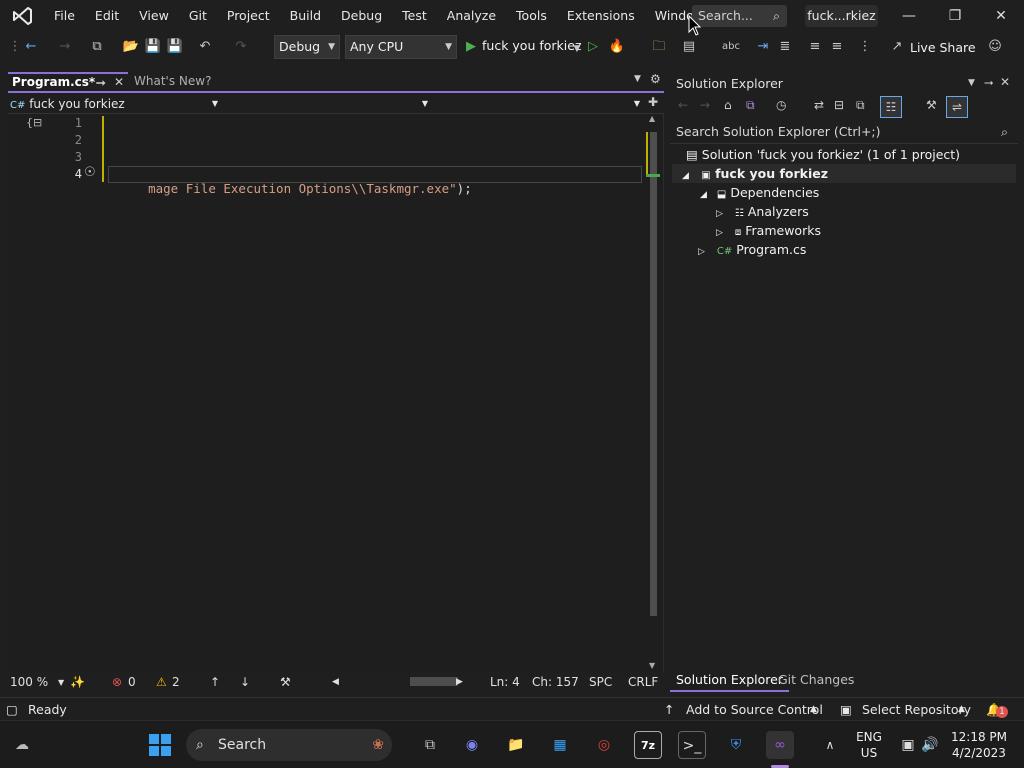 This screenshot has height=768, width=1024. I want to click on back-icon: ←, so click(683, 105).